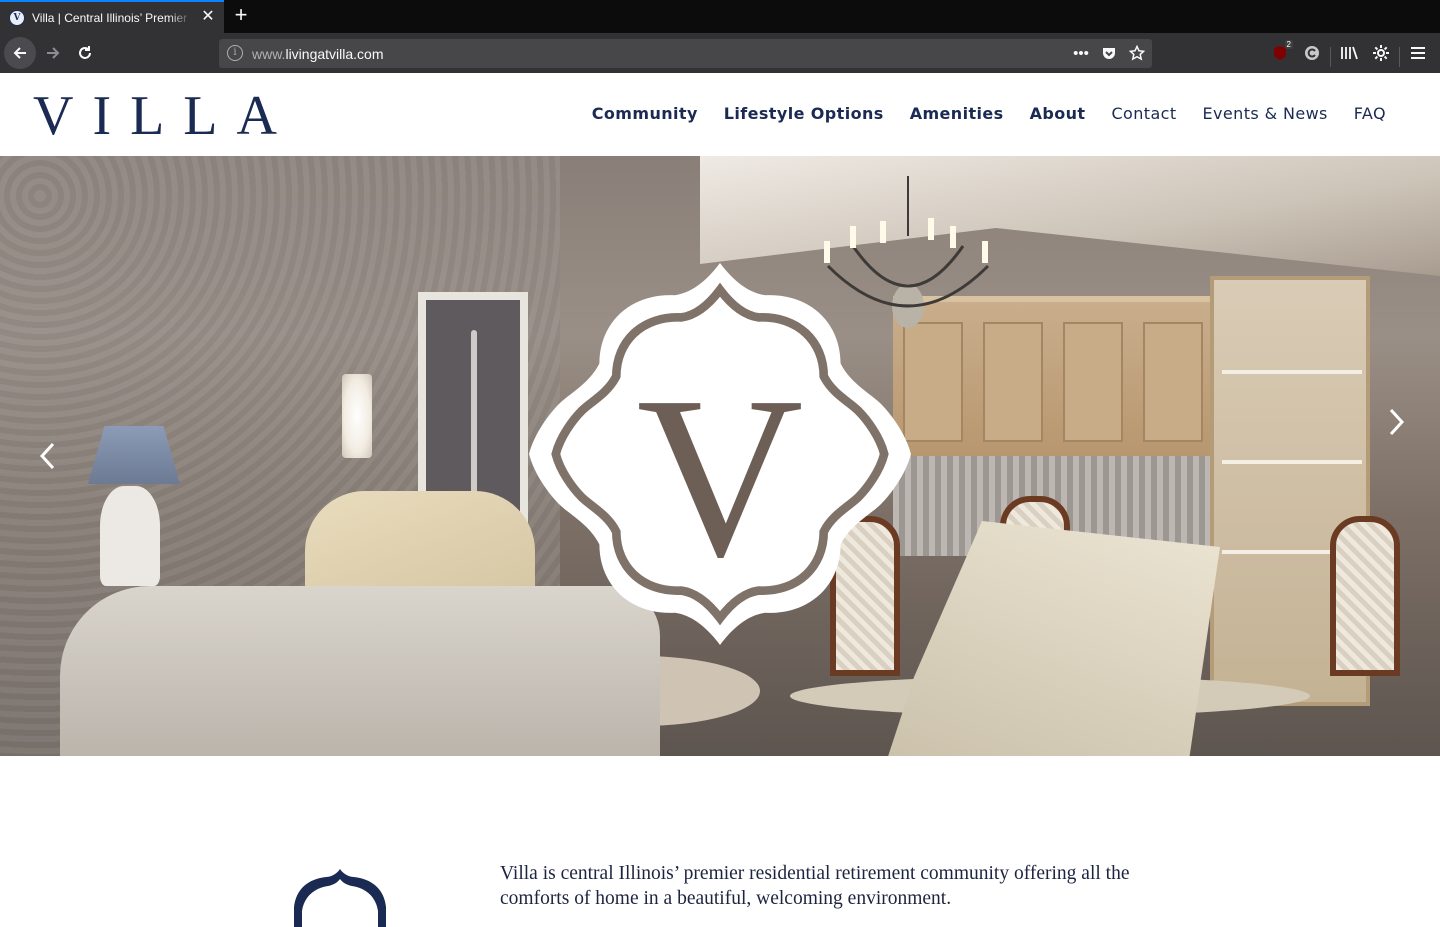 This screenshot has height=927, width=1440. Describe the element at coordinates (1143, 113) in the screenshot. I see `nav-contact: Contact` at that location.